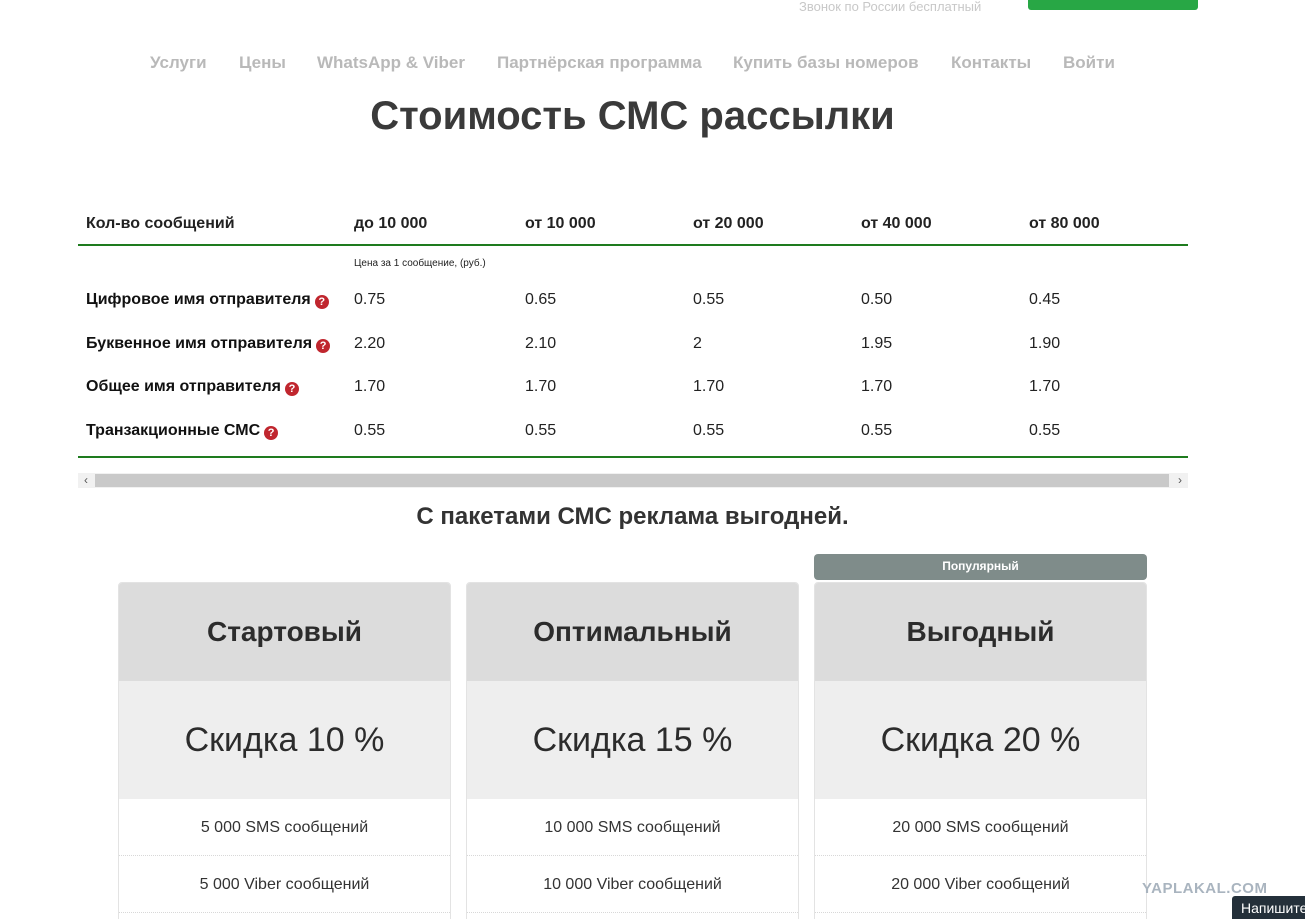 This screenshot has height=919, width=1305. What do you see at coordinates (890, 7) in the screenshot?
I see `free-call-note: Звонок по России бесплатный` at bounding box center [890, 7].